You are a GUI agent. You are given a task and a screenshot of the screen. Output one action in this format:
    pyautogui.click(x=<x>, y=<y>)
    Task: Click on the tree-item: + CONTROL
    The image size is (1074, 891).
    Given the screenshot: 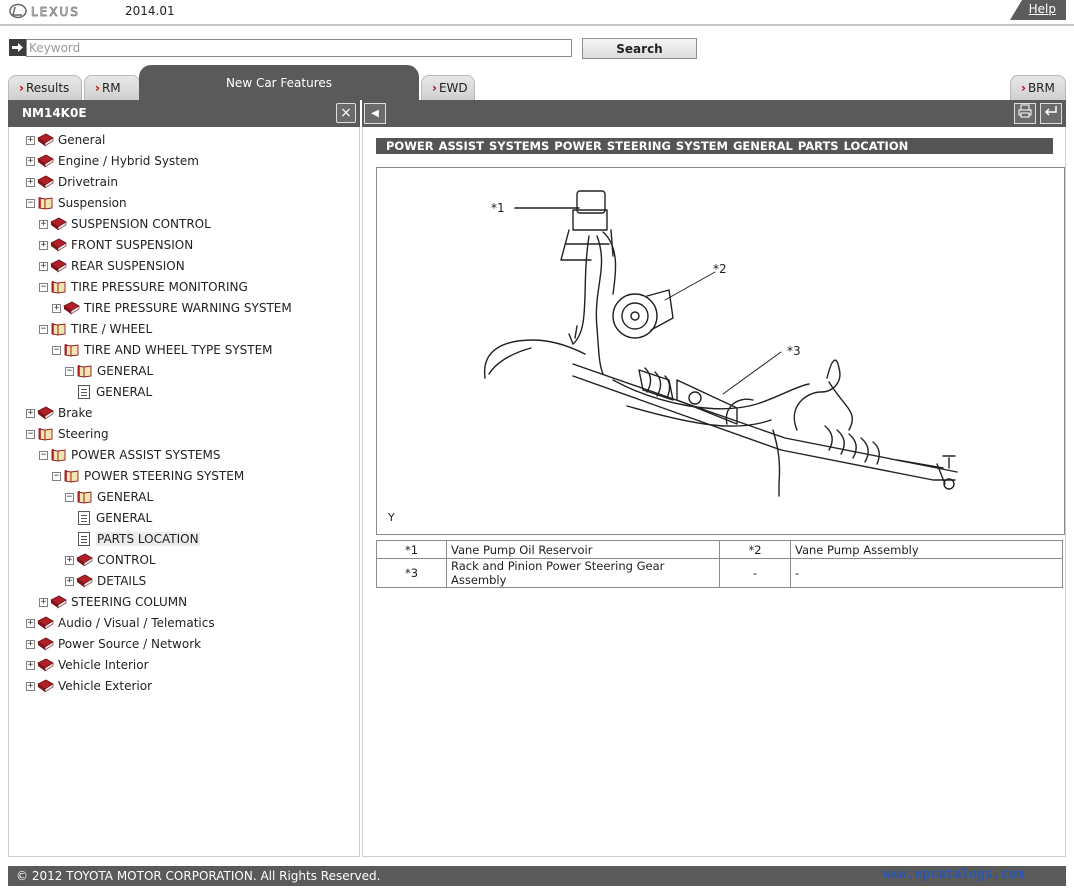 What is the action you would take?
    pyautogui.click(x=110, y=560)
    